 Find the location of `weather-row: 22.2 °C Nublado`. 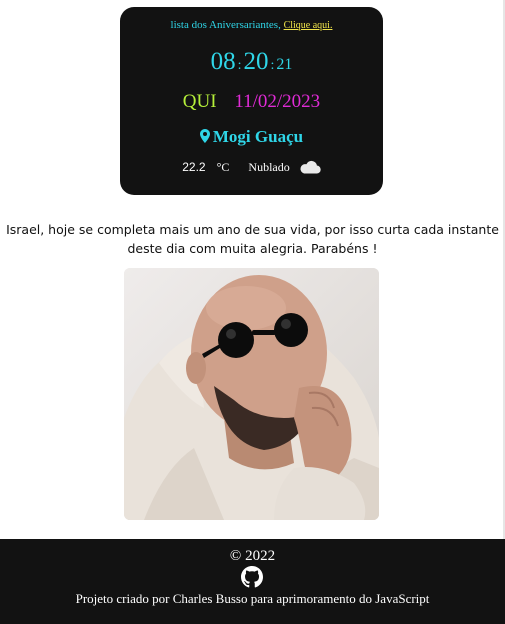

weather-row: 22.2 °C Nublado is located at coordinates (251, 167).